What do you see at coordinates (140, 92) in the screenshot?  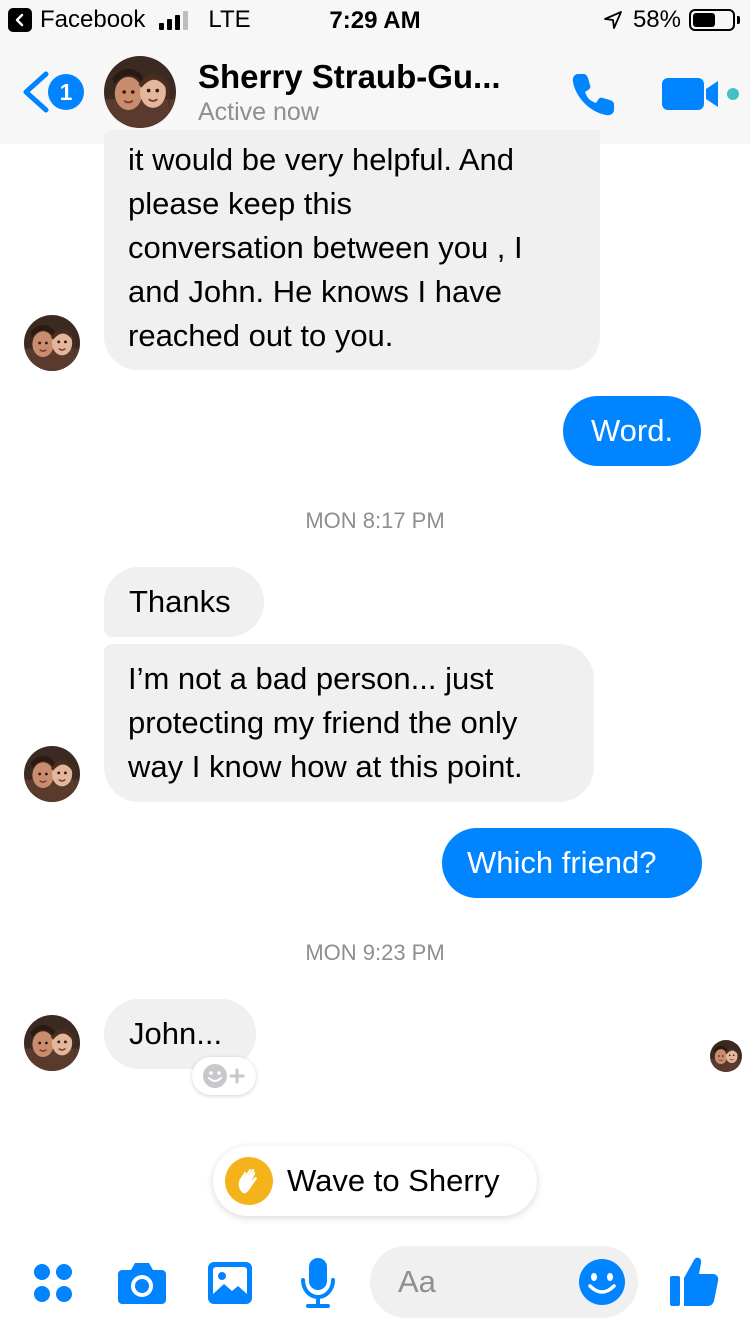 I see `contact-avatar` at bounding box center [140, 92].